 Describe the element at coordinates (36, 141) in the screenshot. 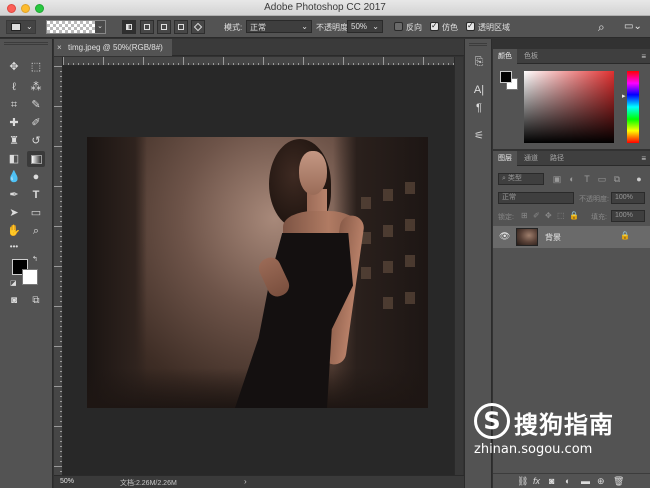

I see `history-brush-tool-icon: ↺` at that location.